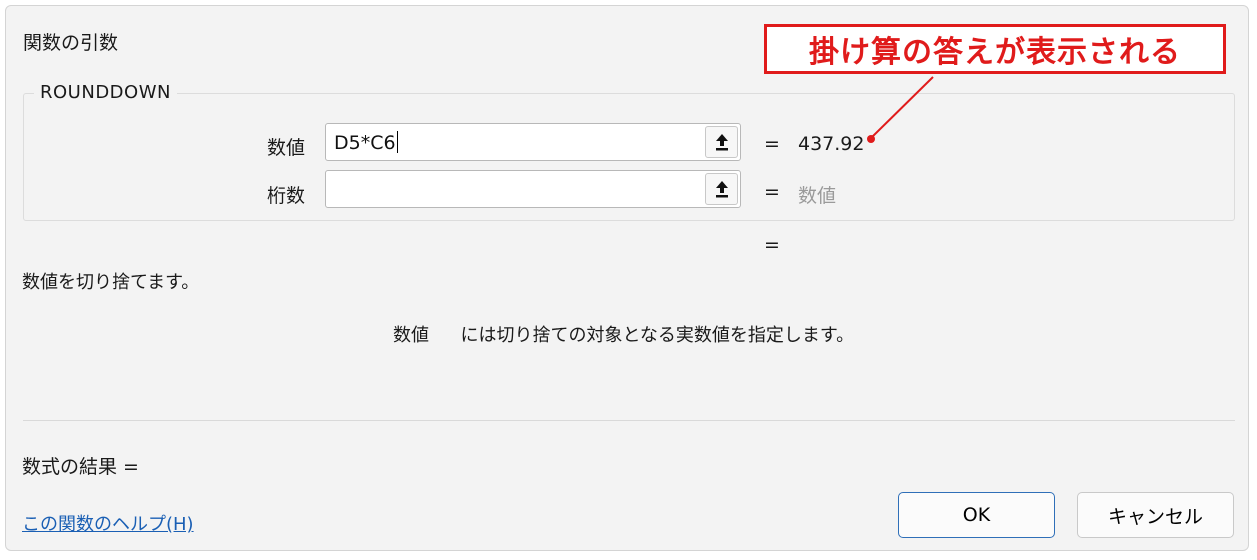 This screenshot has height=560, width=1257. What do you see at coordinates (111, 282) in the screenshot?
I see `function-description: 数値を切り捨てます。` at bounding box center [111, 282].